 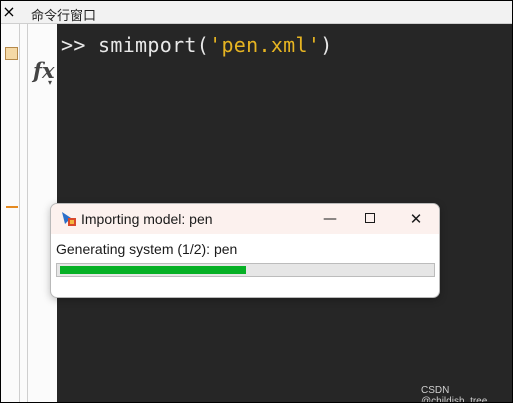 I want to click on scroll-position-marker, so click(x=12, y=207).